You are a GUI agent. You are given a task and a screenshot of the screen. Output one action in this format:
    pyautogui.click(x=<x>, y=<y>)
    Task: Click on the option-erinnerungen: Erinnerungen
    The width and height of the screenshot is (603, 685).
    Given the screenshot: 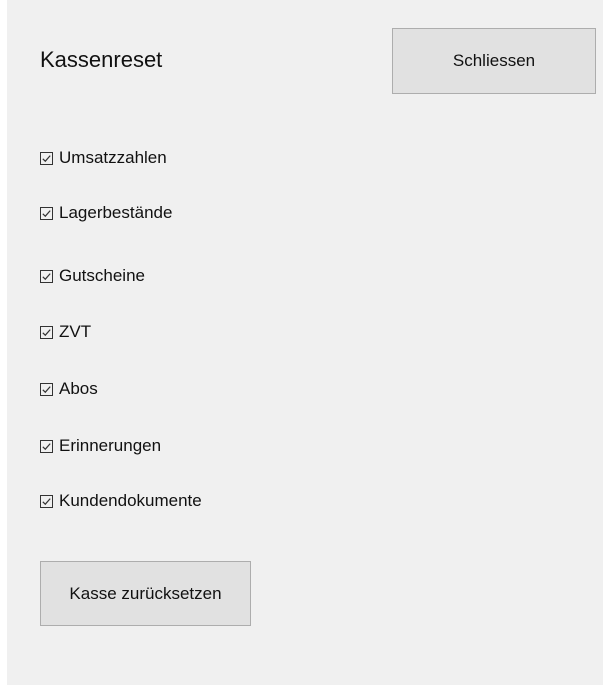 What is the action you would take?
    pyautogui.click(x=100, y=446)
    